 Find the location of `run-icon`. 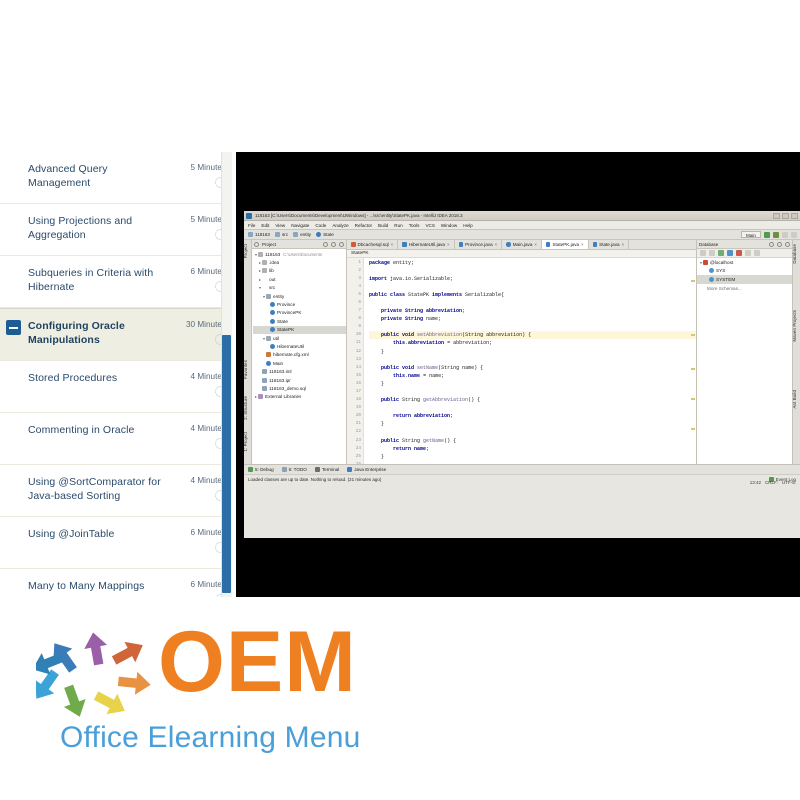

run-icon is located at coordinates (767, 234).